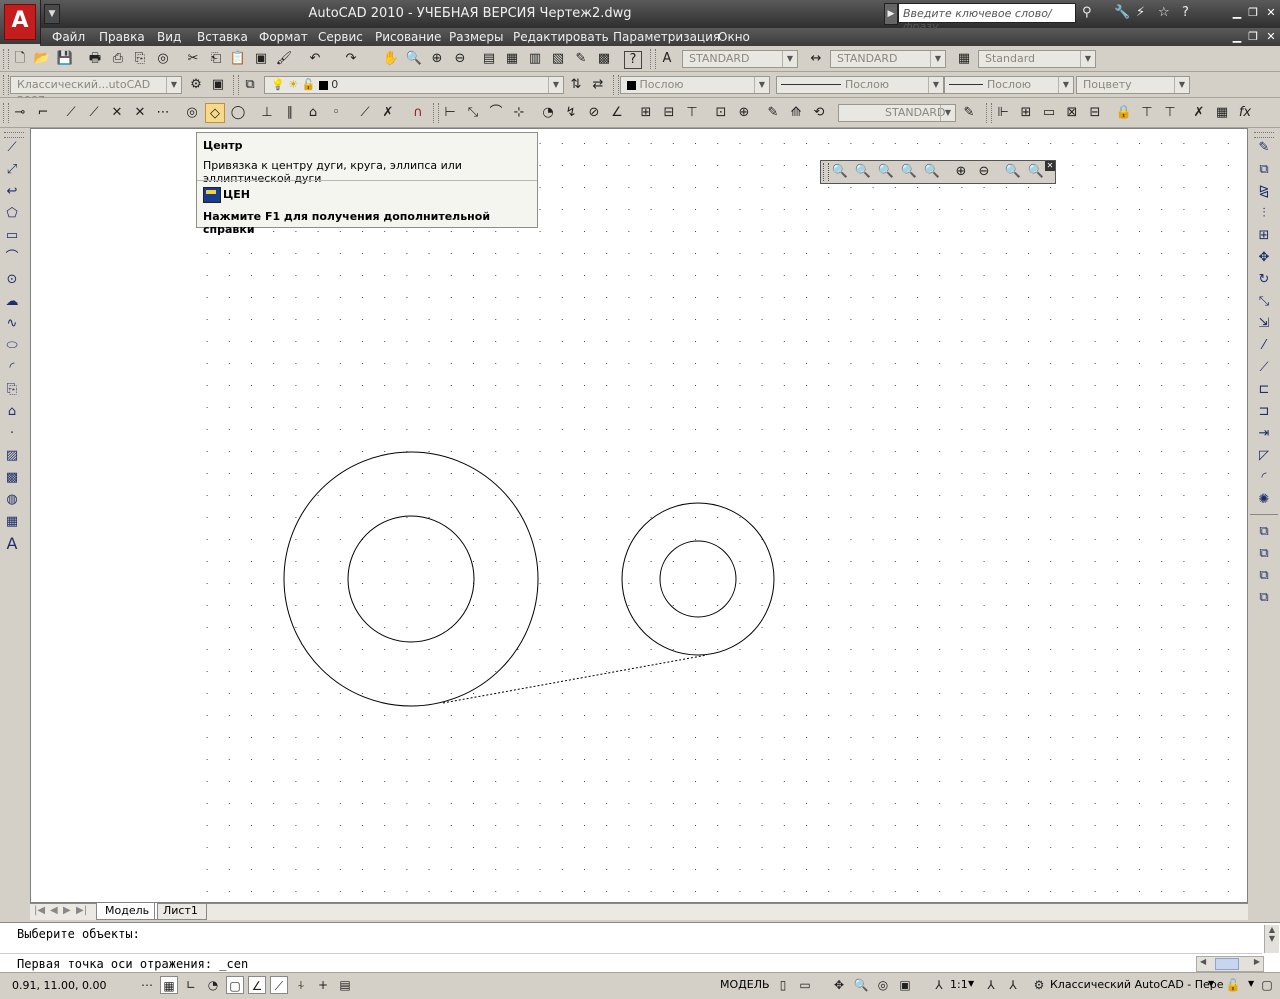 The width and height of the screenshot is (1280, 999). What do you see at coordinates (127, 911) in the screenshot?
I see `tab-model: Модель` at bounding box center [127, 911].